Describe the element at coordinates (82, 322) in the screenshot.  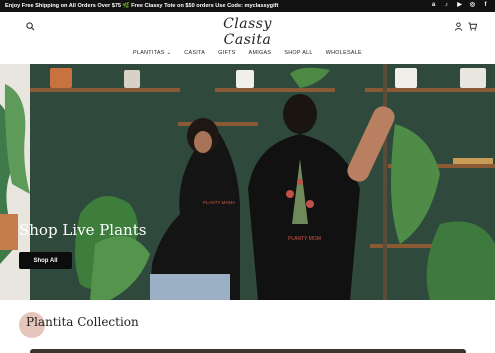
I see `collection-title: Plantita Collection` at that location.